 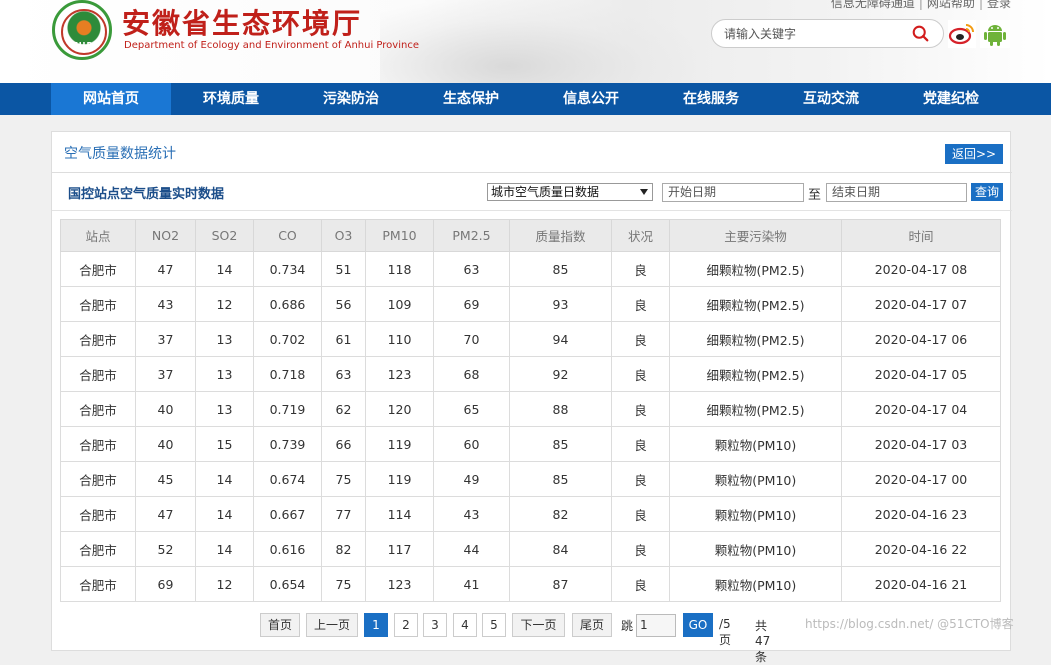 I want to click on data-type-select: 城市空气质量日数据, so click(x=570, y=192).